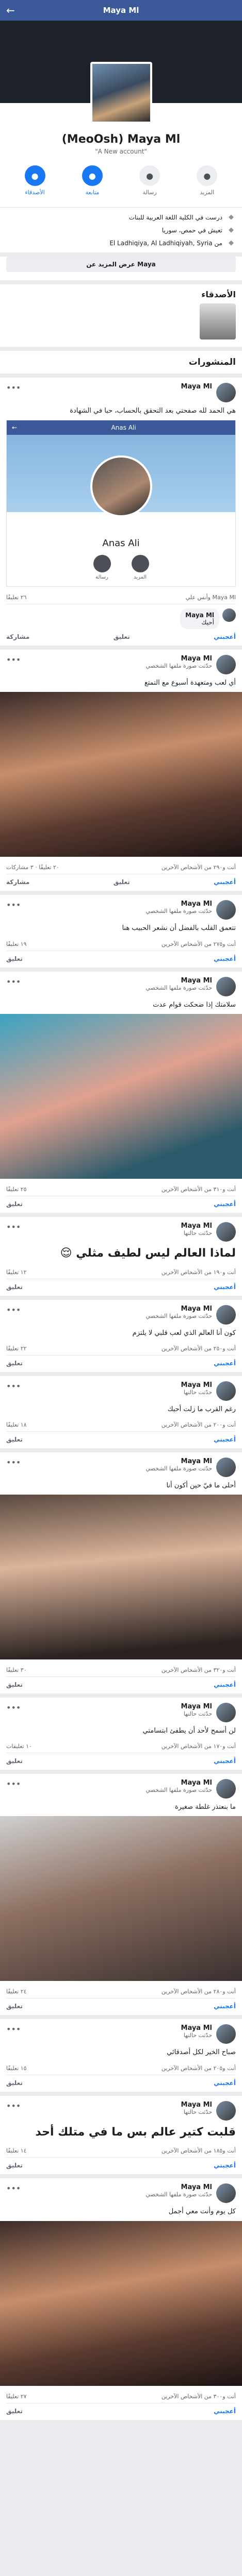  What do you see at coordinates (17, 2150) in the screenshot?
I see `comments-count: ١٤ تعليقًا` at bounding box center [17, 2150].